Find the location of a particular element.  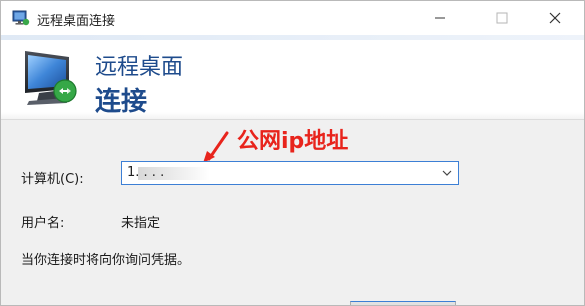

chevron-down-icon is located at coordinates (447, 173).